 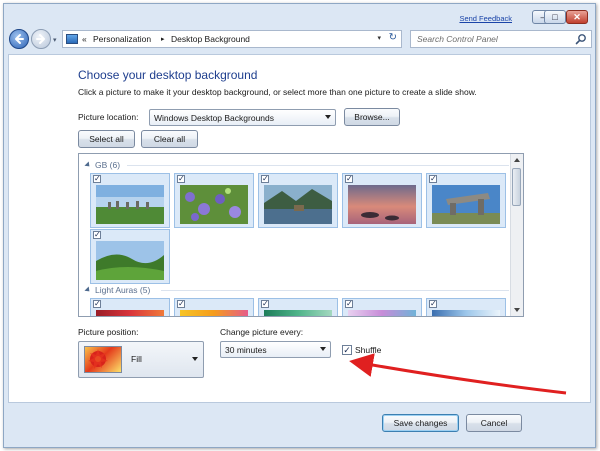 I want to click on change-interval-value: 30 minutes, so click(x=246, y=350).